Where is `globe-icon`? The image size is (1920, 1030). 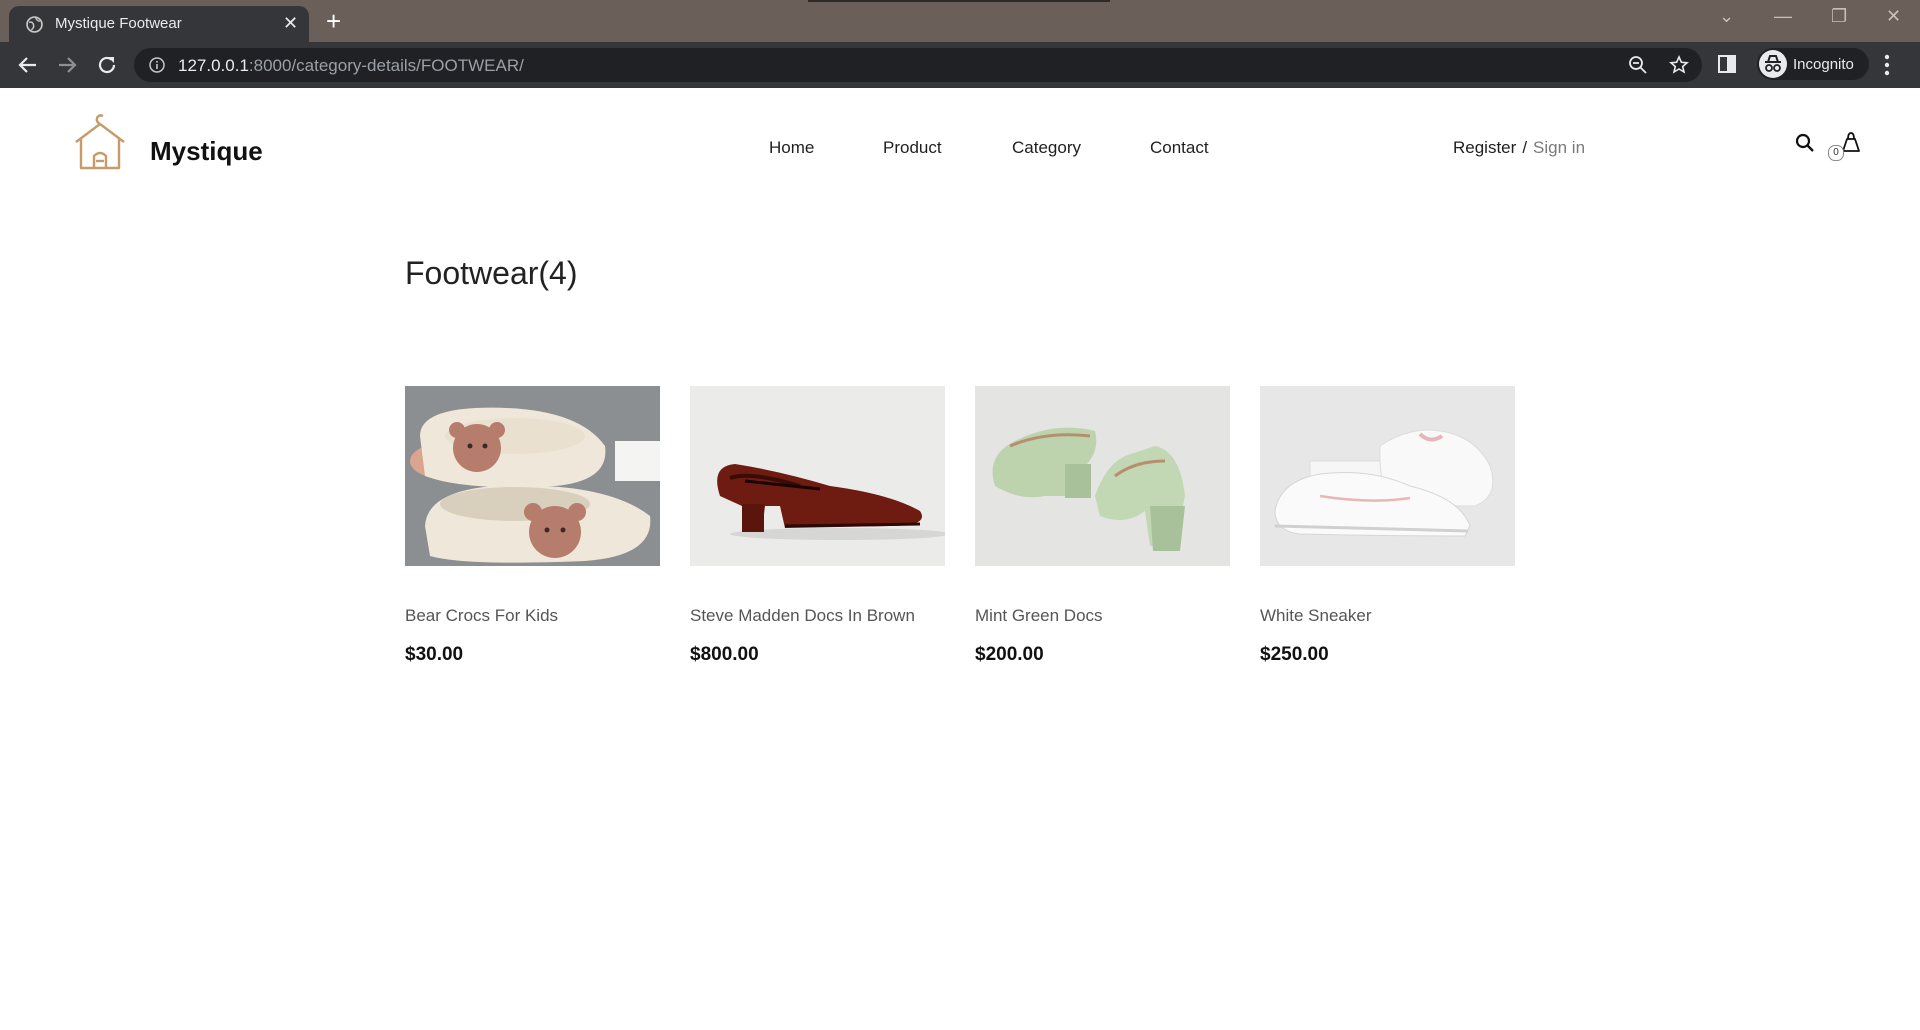
globe-icon is located at coordinates (34, 24).